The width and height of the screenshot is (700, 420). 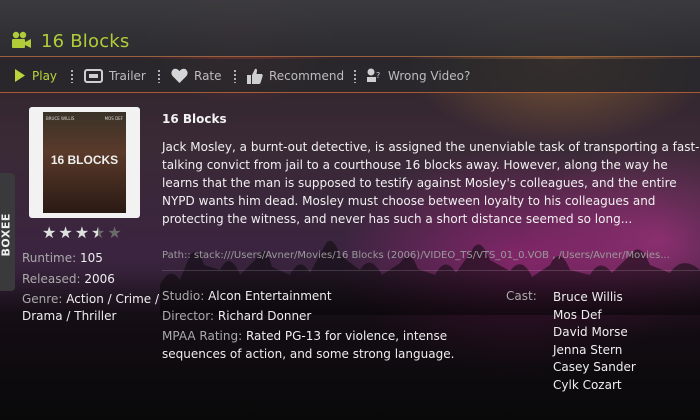 I want to click on studio-value: Alcon Entertainment, so click(x=270, y=296).